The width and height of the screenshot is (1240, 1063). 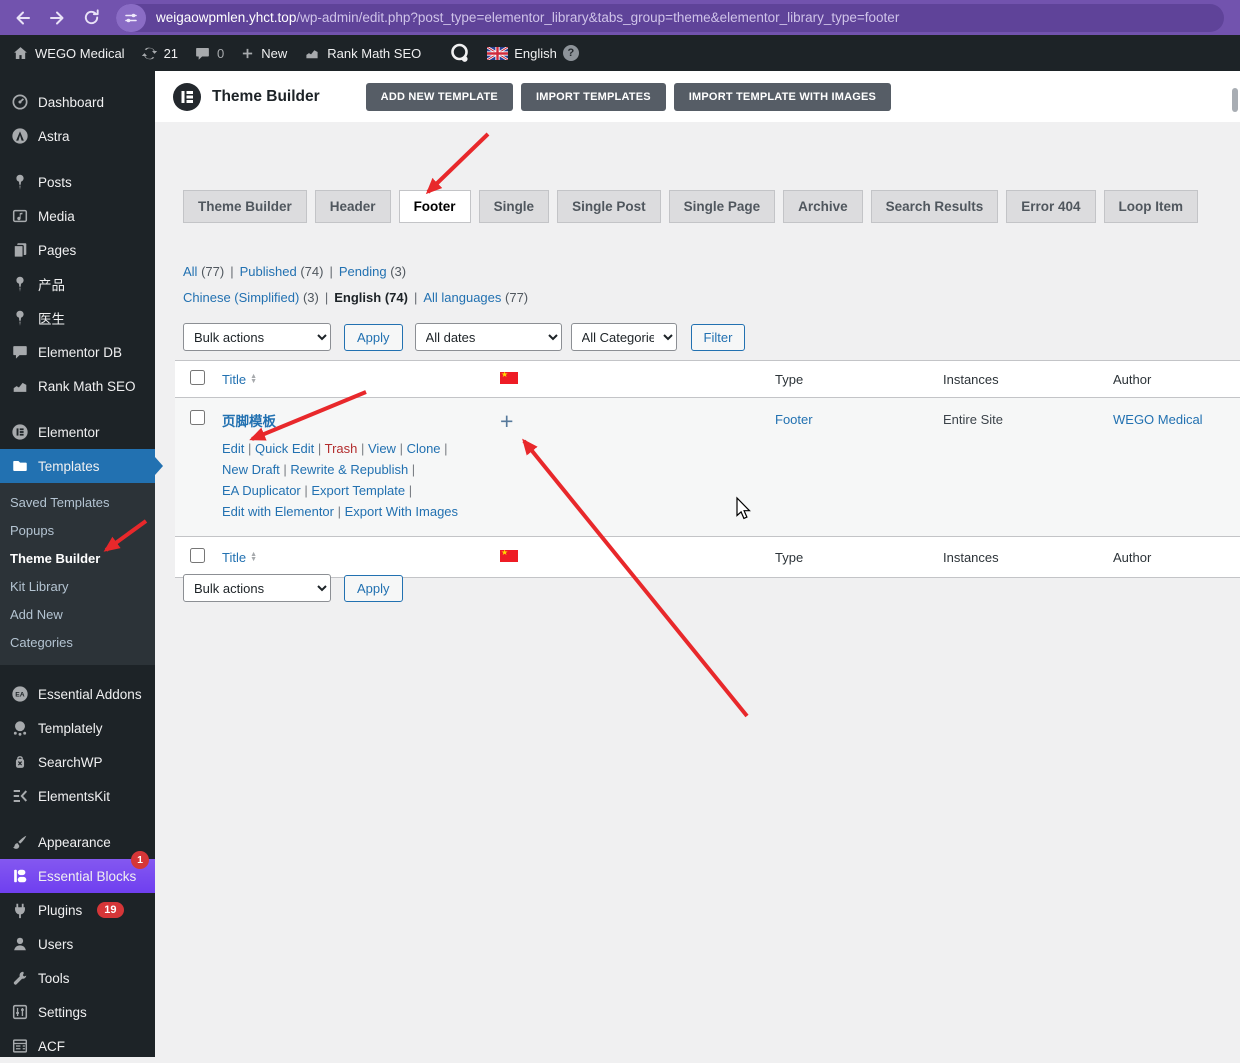 What do you see at coordinates (110, 910) in the screenshot?
I see `plugins-badge: 19` at bounding box center [110, 910].